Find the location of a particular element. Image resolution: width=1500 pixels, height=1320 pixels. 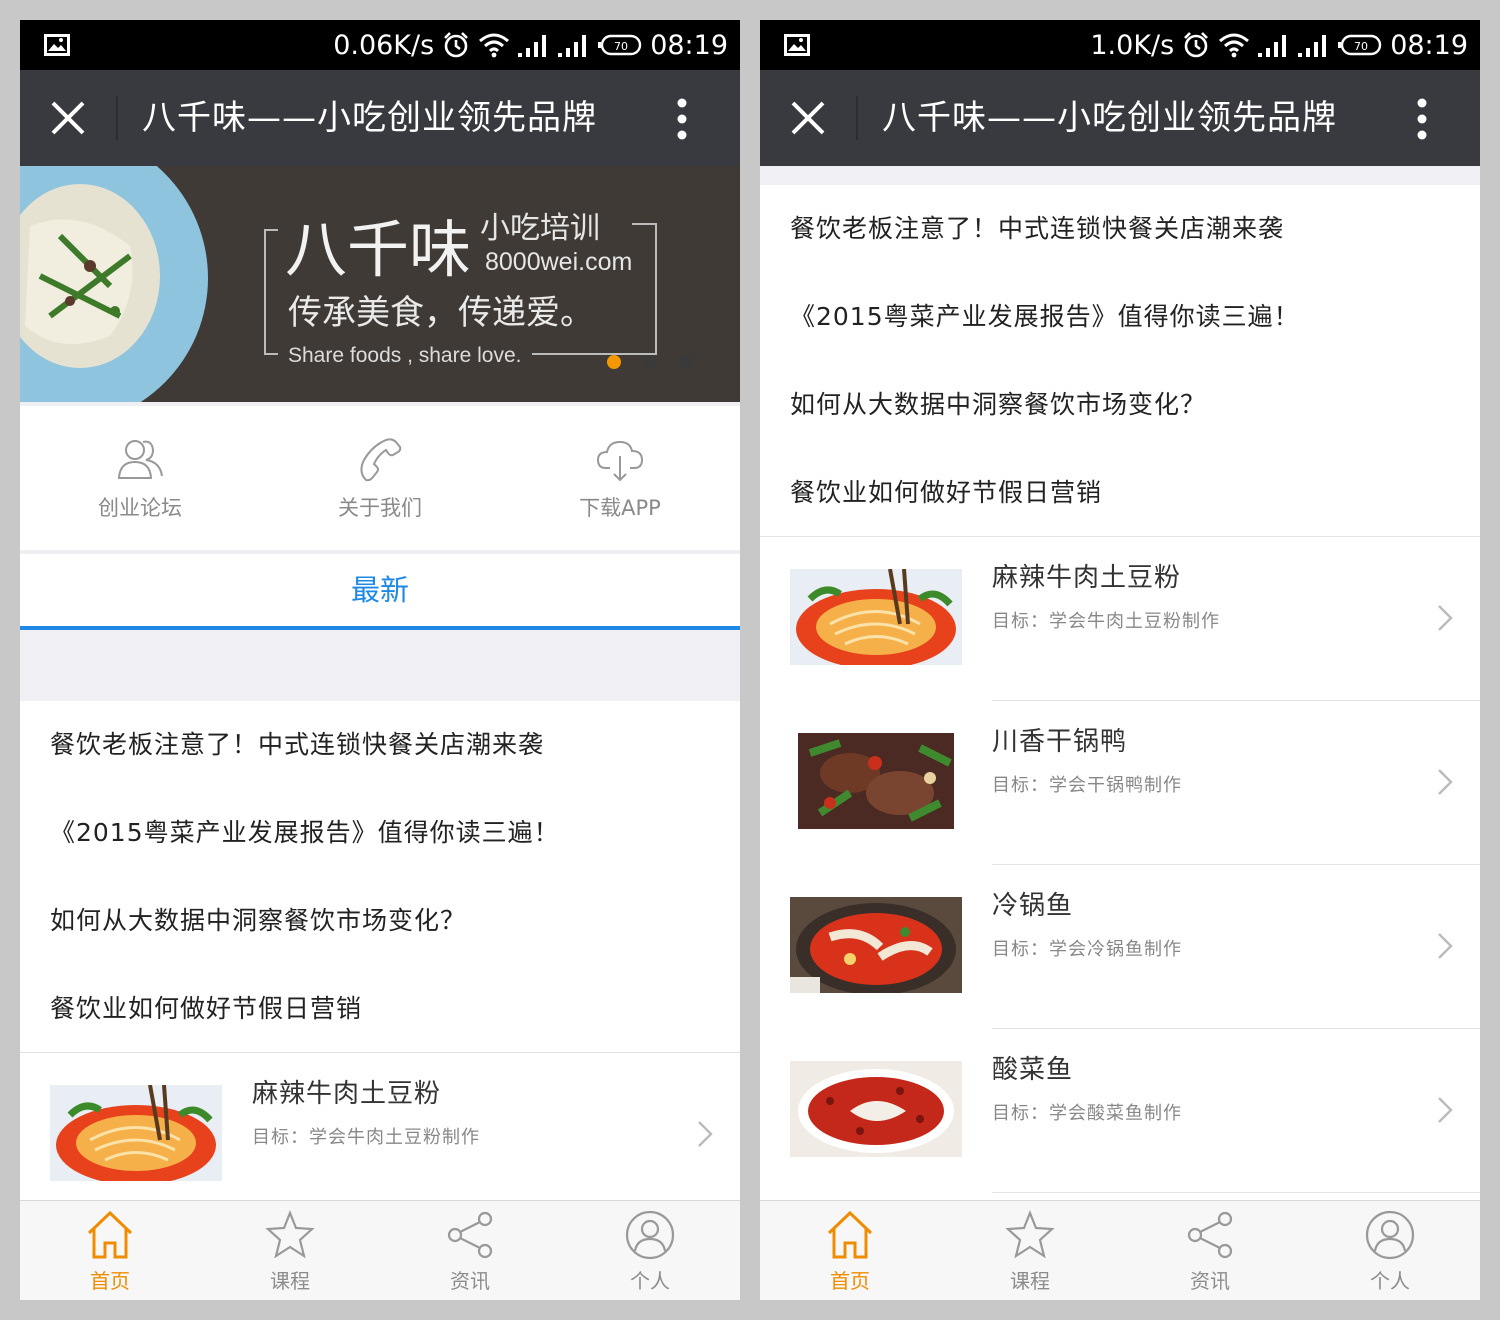

share-icon is located at coordinates (1210, 1235).